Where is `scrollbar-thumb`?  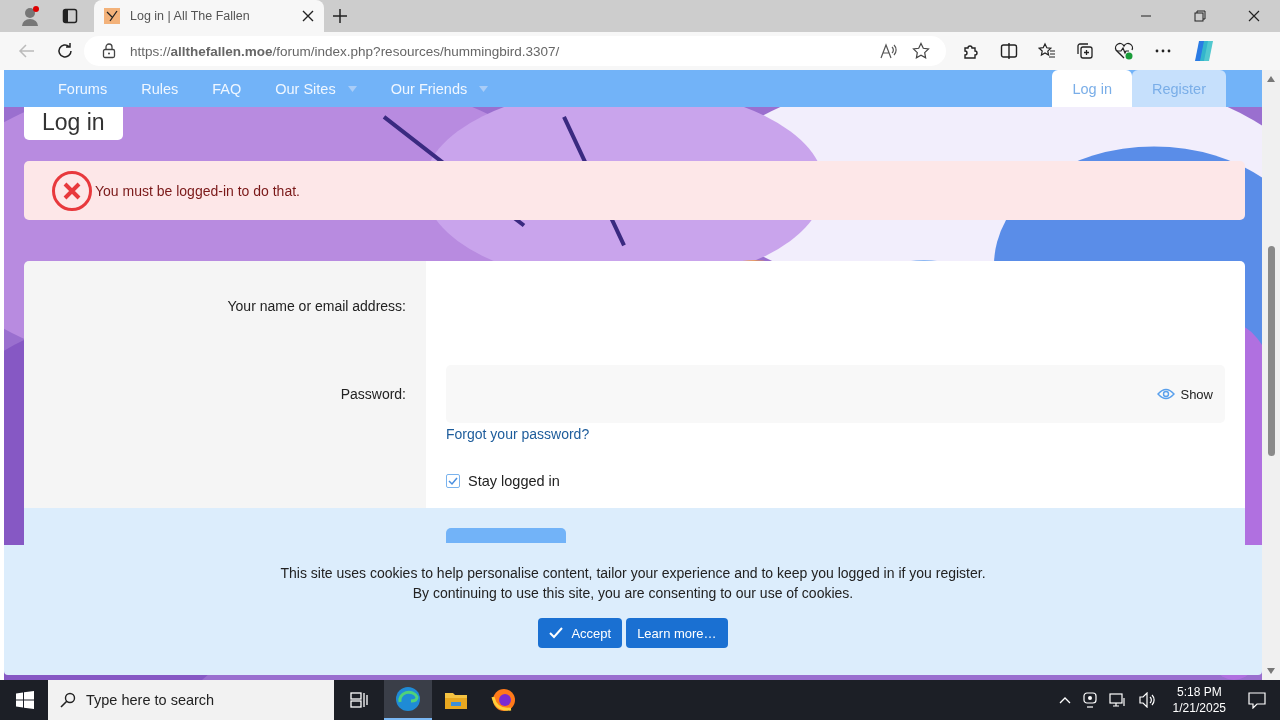 scrollbar-thumb is located at coordinates (1271, 351).